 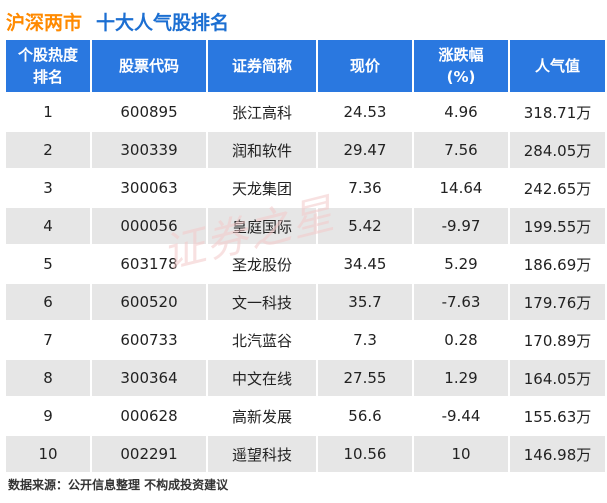 I want to click on title-market: 沪深两市, so click(x=44, y=22).